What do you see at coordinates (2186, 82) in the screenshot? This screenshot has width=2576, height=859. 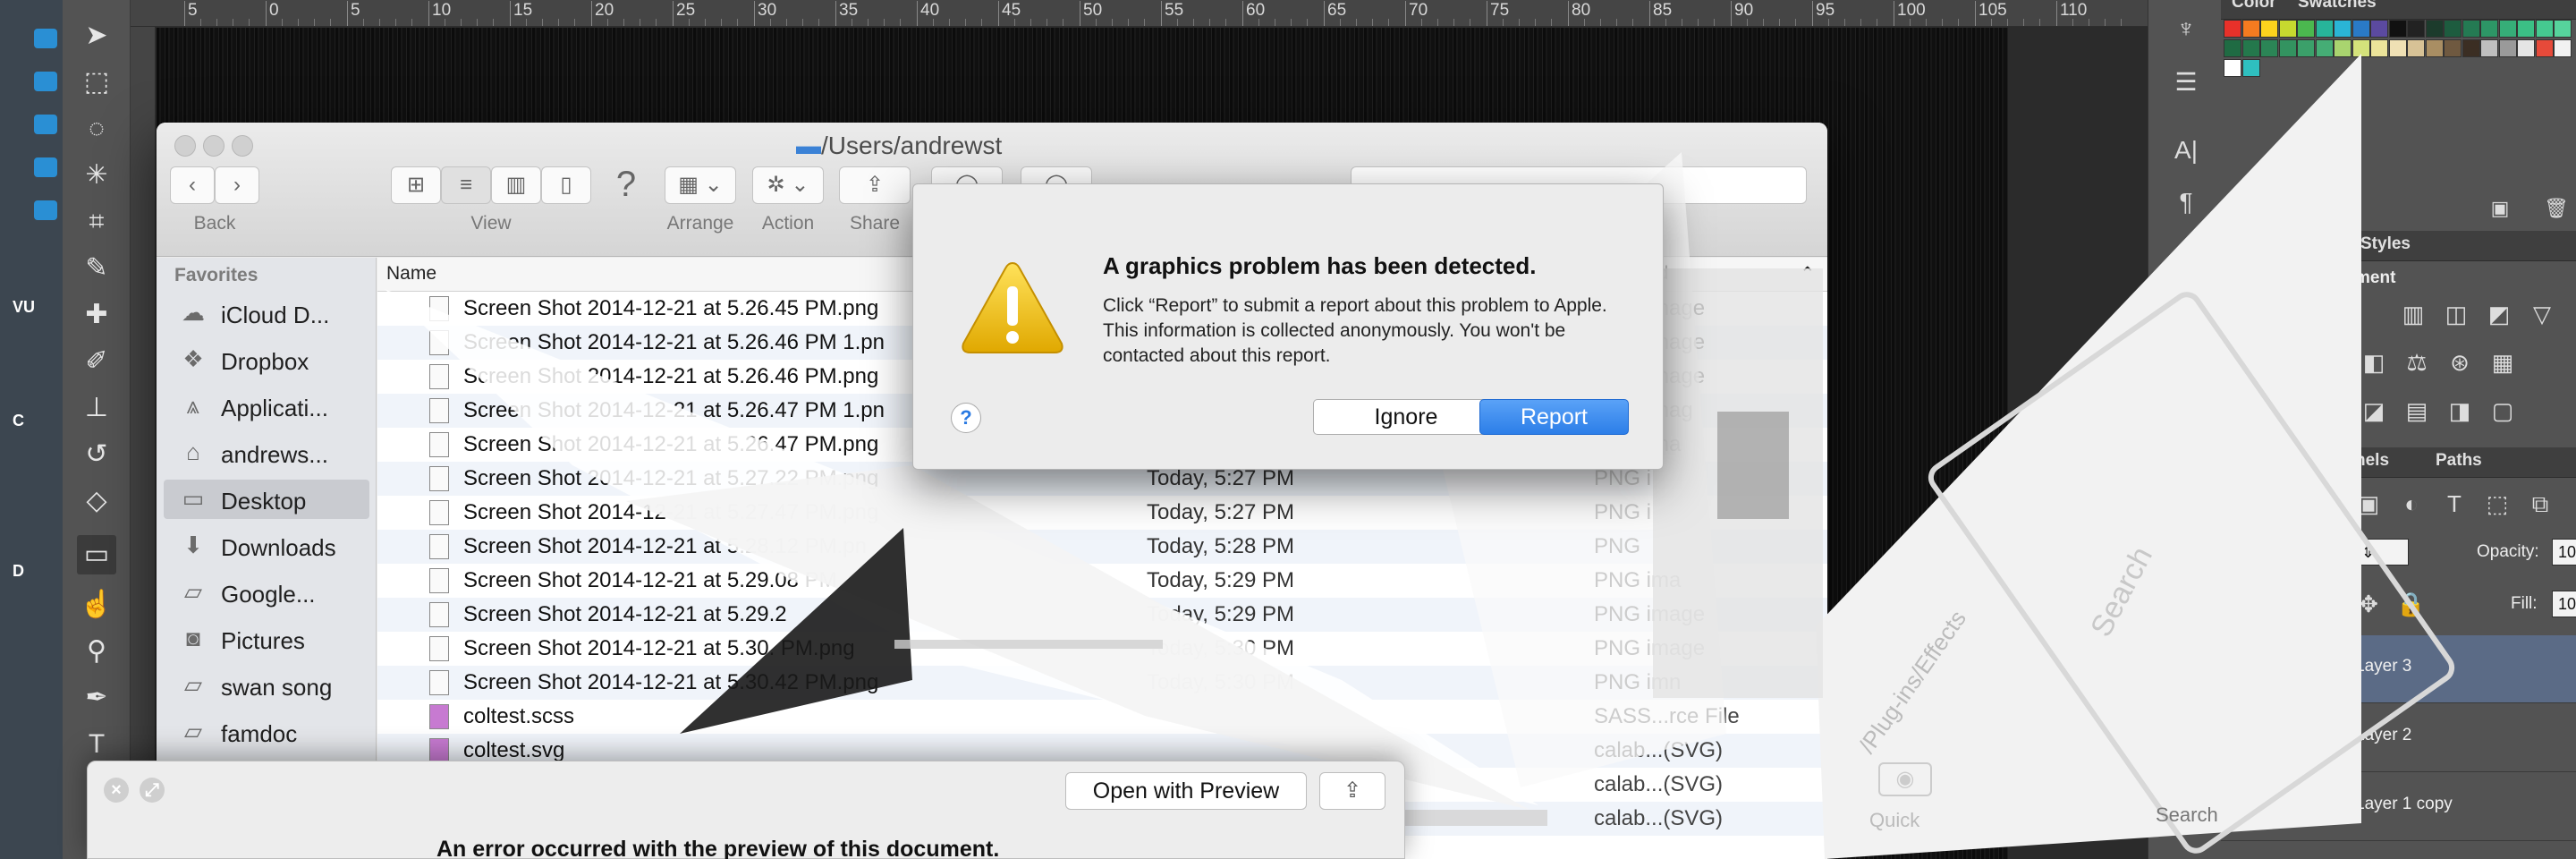 I see `brush-settings-icon: ☰` at bounding box center [2186, 82].